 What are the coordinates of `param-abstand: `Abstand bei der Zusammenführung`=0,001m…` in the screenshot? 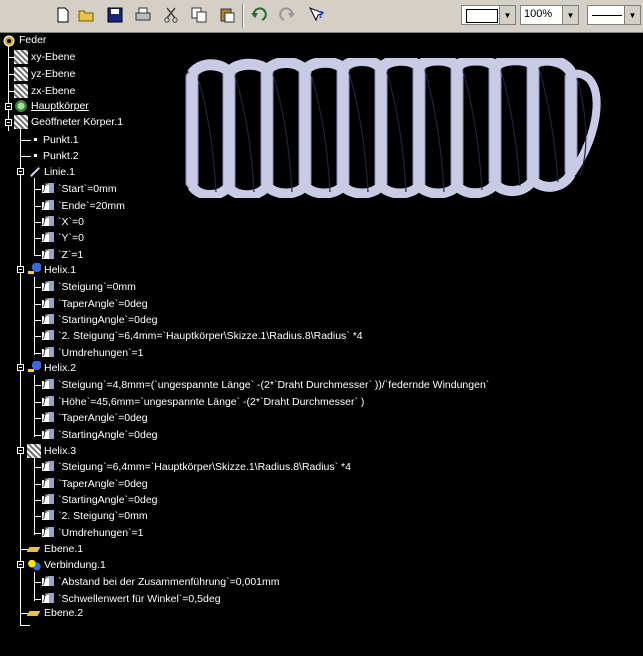 It's located at (160, 582).